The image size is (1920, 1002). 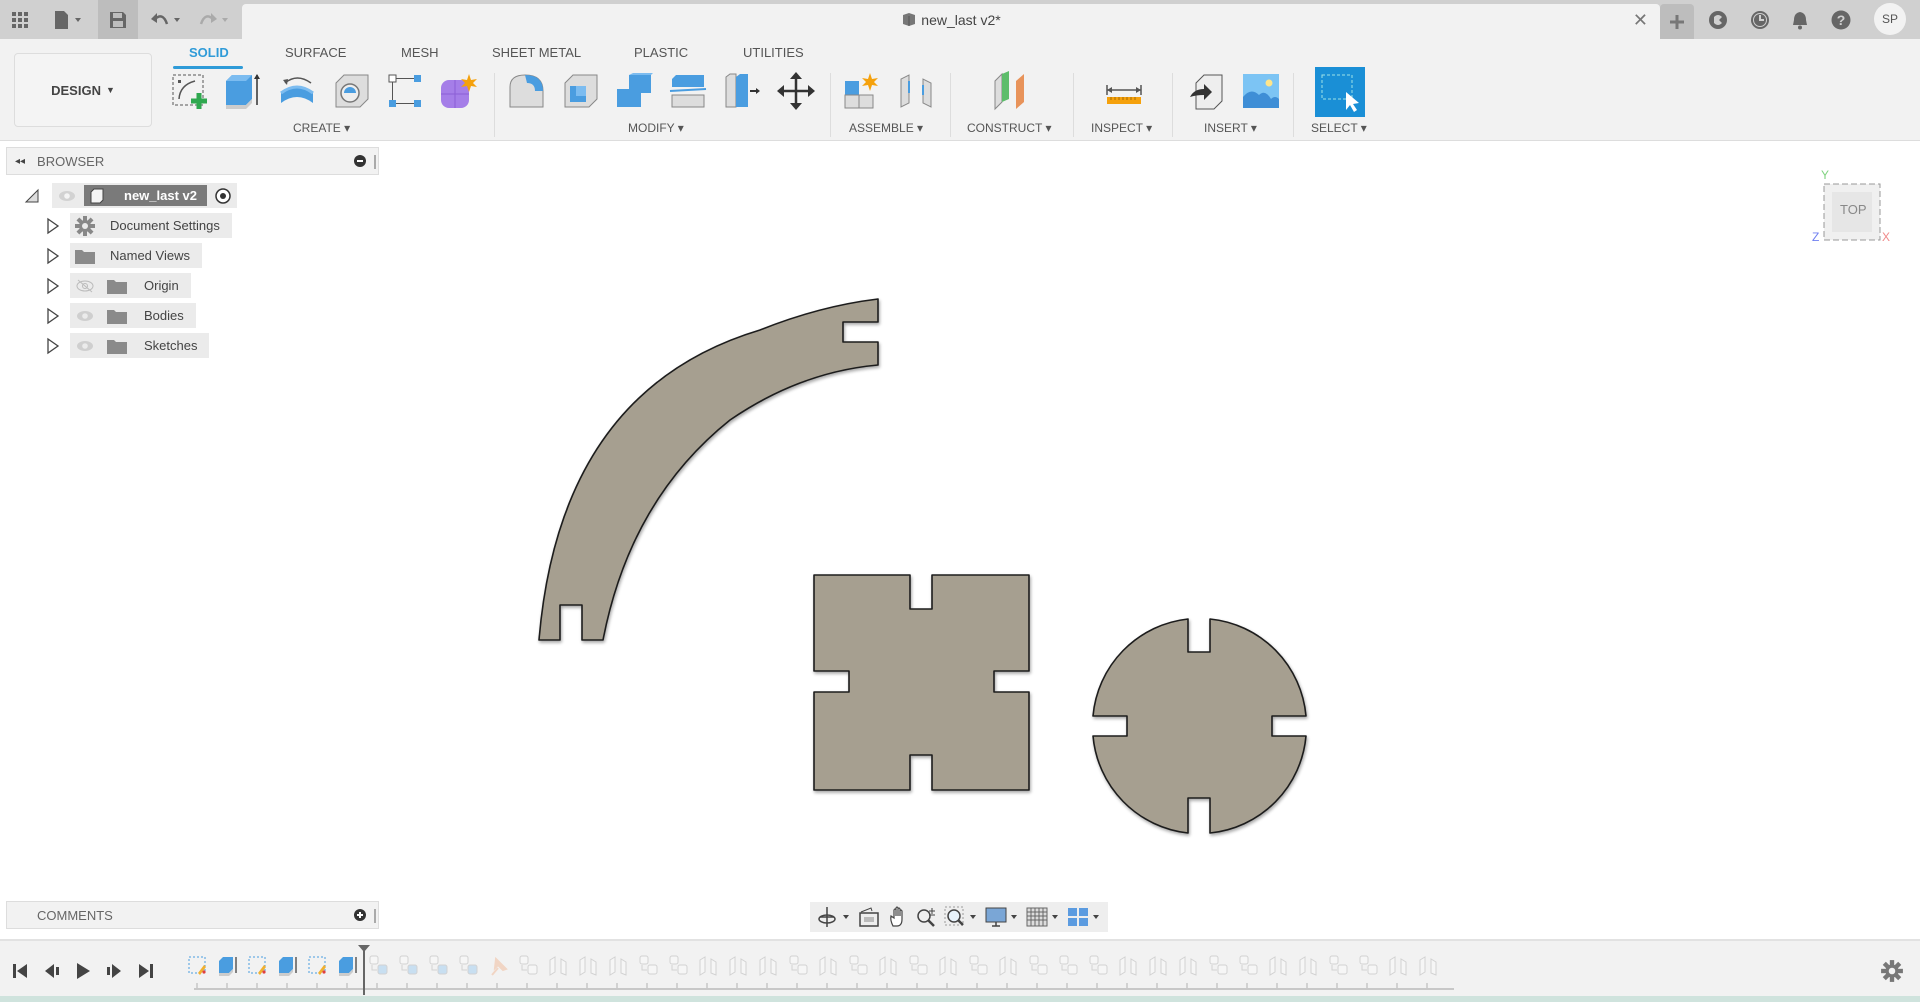 I want to click on browser-item-document-settings: Document Settings, so click(x=139, y=225).